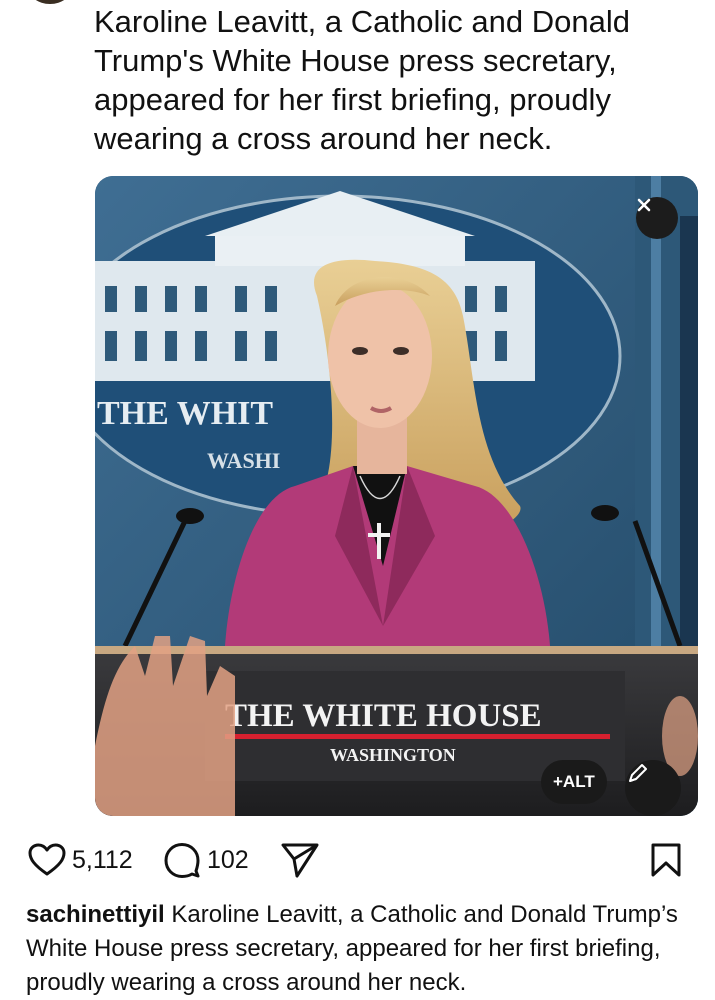 The image size is (715, 1000). What do you see at coordinates (657, 218) in the screenshot?
I see `remove-image-button` at bounding box center [657, 218].